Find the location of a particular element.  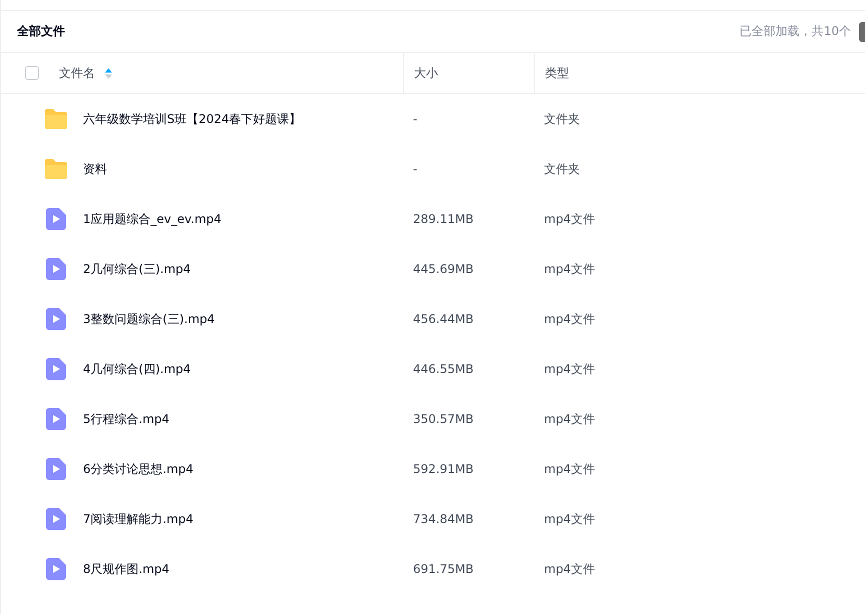

sort-icon is located at coordinates (108, 73).